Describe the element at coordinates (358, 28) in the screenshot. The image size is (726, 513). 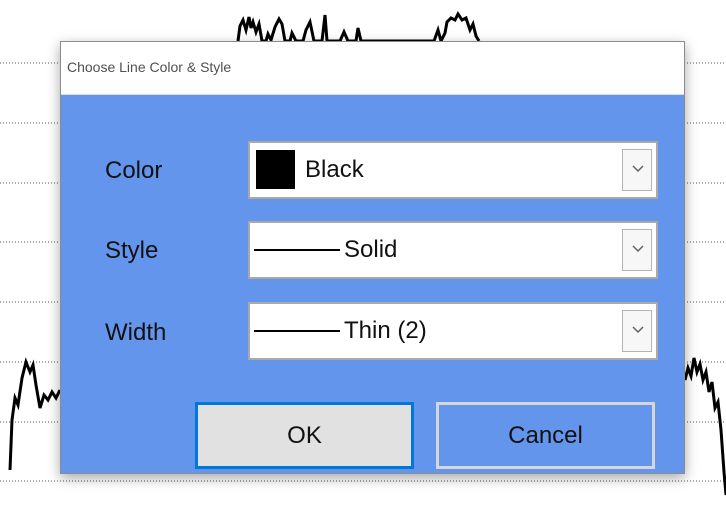
I see `chart-line-top` at that location.